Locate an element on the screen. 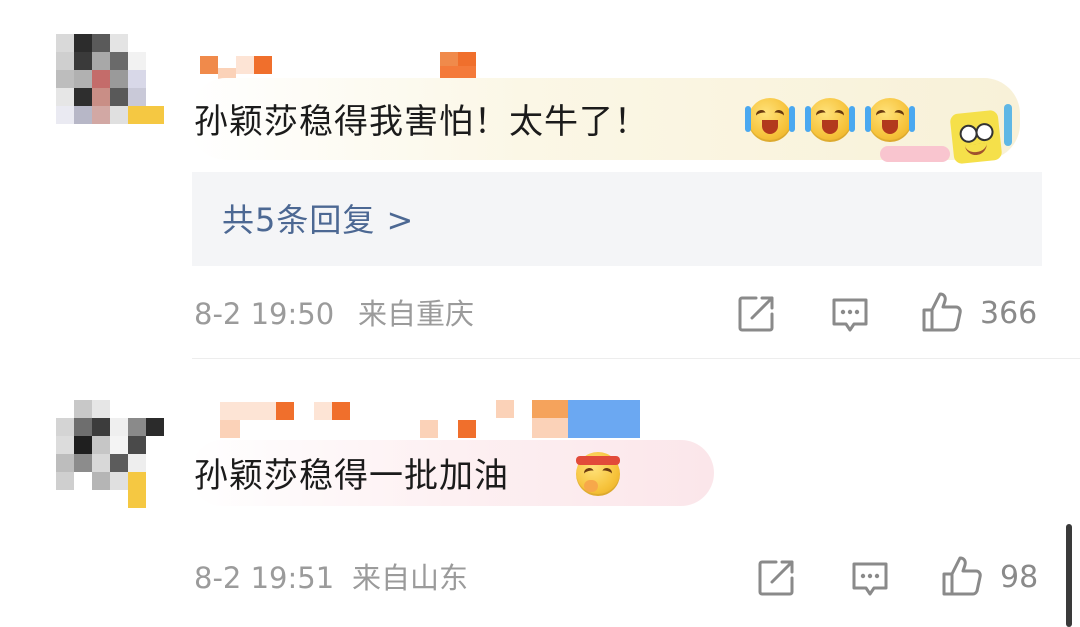 This screenshot has height=627, width=1080. divider is located at coordinates (636, 358).